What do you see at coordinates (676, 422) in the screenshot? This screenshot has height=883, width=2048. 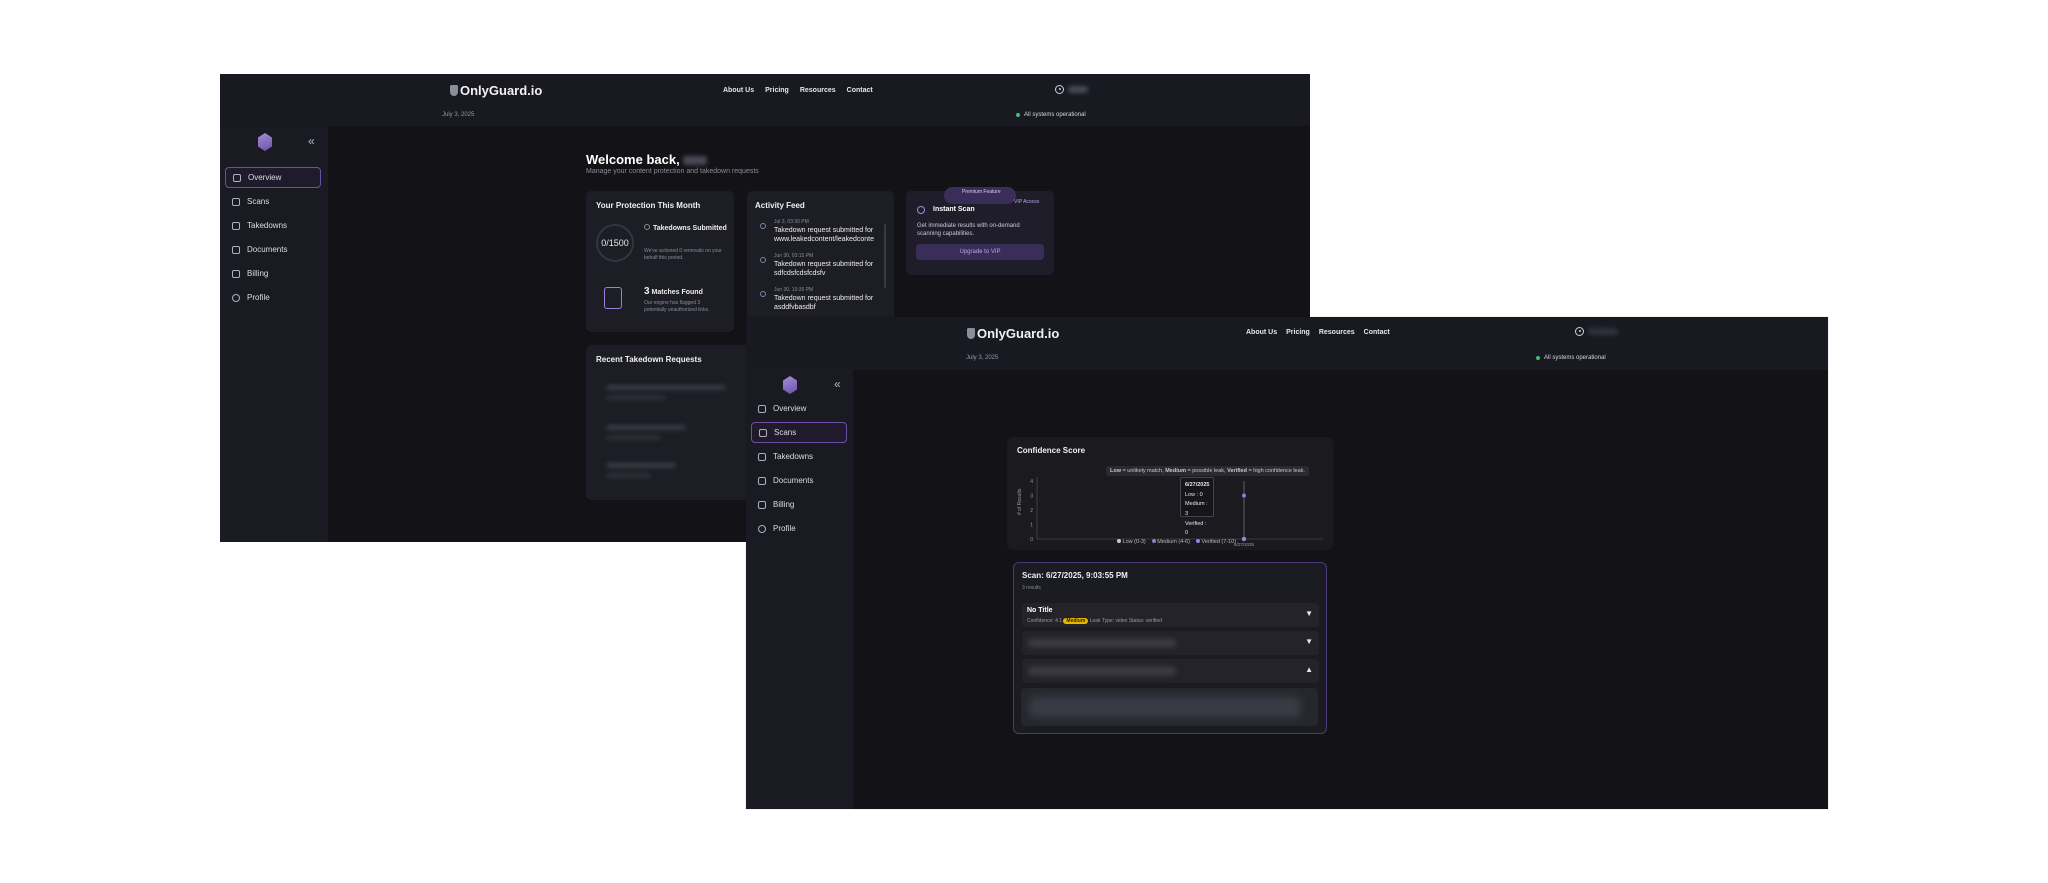 I see `recent-takedowns-card: Recent Takedown Requests` at bounding box center [676, 422].